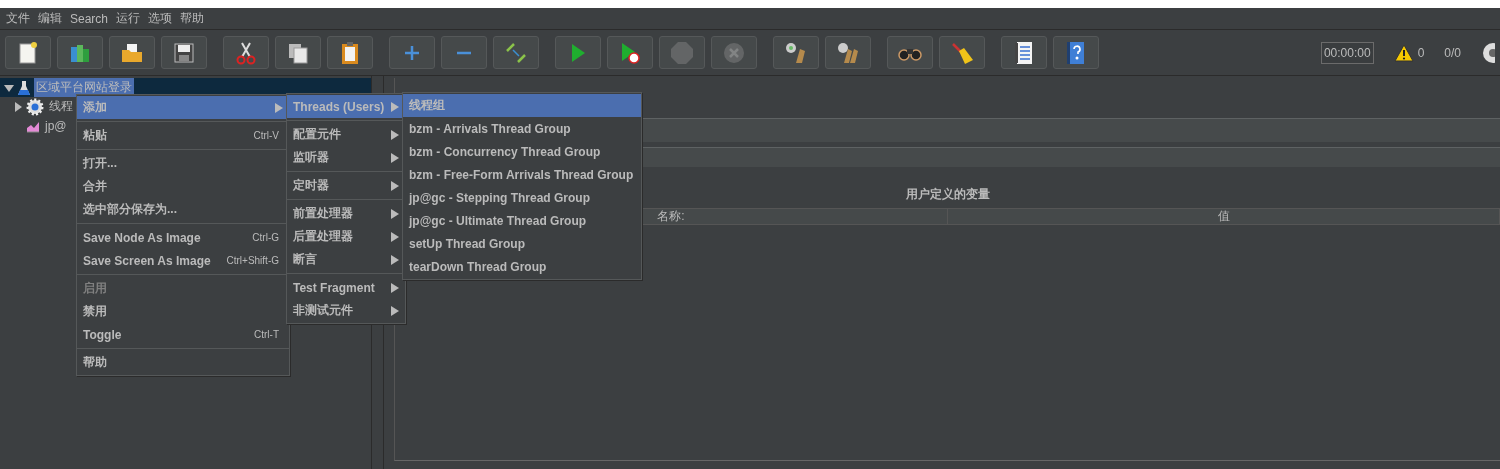 Image resolution: width=1500 pixels, height=469 pixels. What do you see at coordinates (346, 236) in the screenshot?
I see `menu-item: 后置处理器` at bounding box center [346, 236].